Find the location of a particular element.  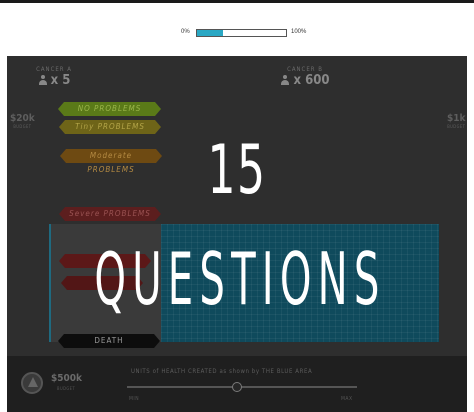

slider-min-label: MIN is located at coordinates (134, 399).